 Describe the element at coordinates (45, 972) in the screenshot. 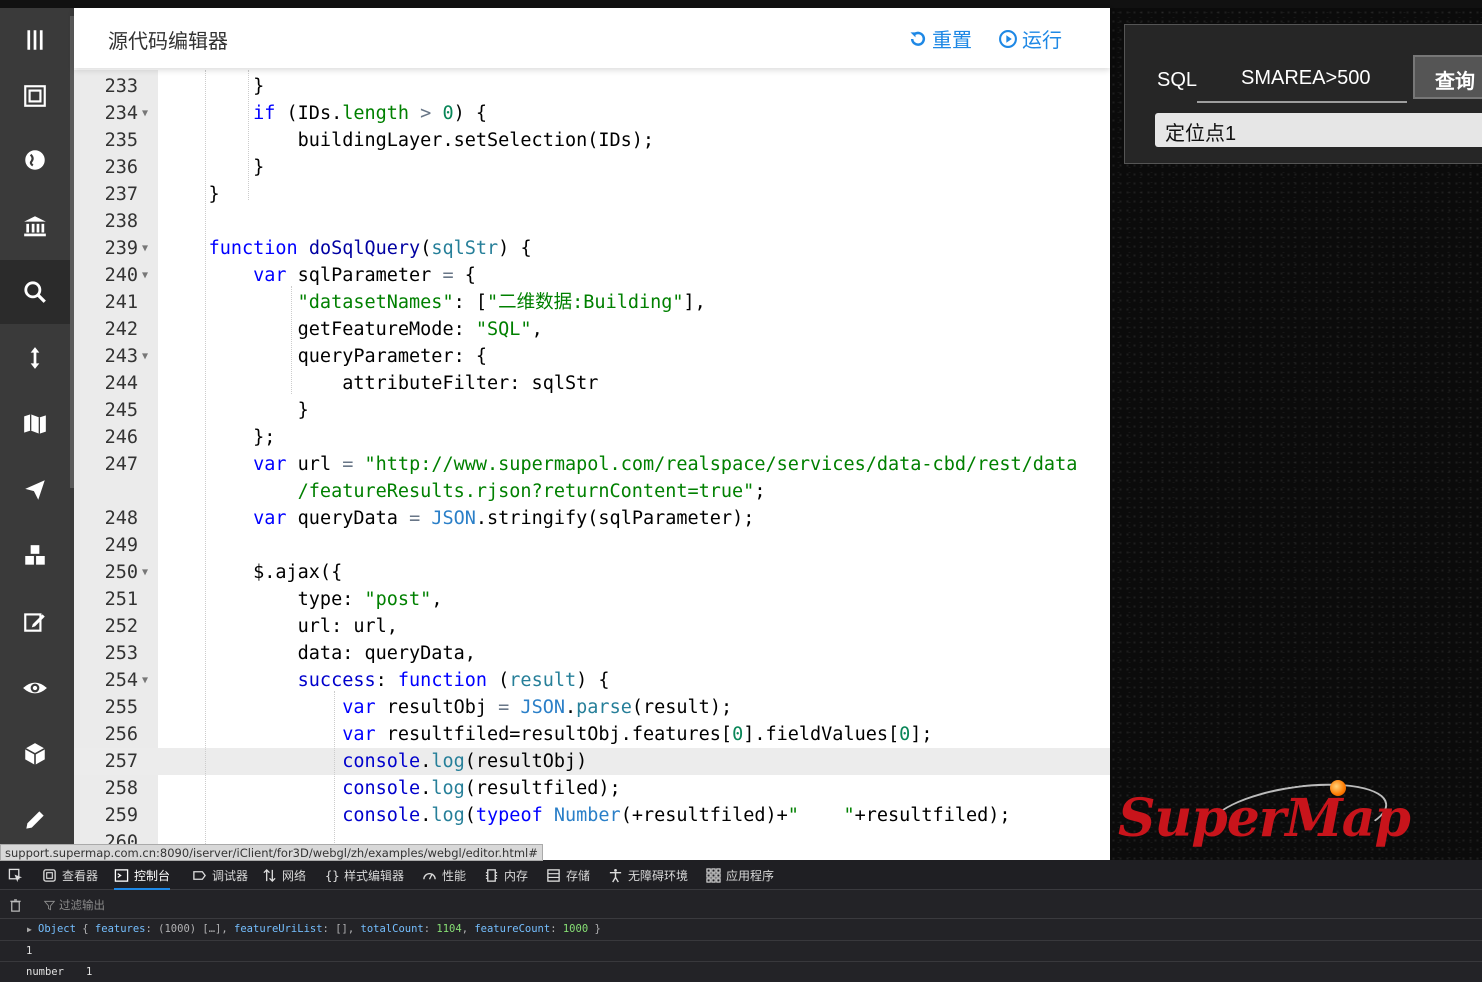

I see `console-label: number` at that location.